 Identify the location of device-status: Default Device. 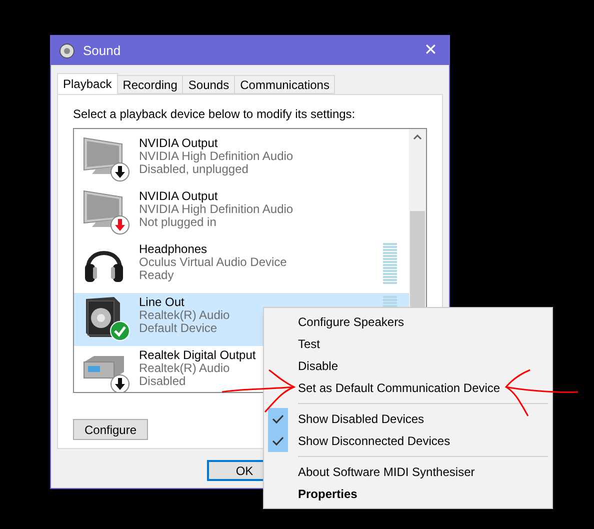
(178, 328).